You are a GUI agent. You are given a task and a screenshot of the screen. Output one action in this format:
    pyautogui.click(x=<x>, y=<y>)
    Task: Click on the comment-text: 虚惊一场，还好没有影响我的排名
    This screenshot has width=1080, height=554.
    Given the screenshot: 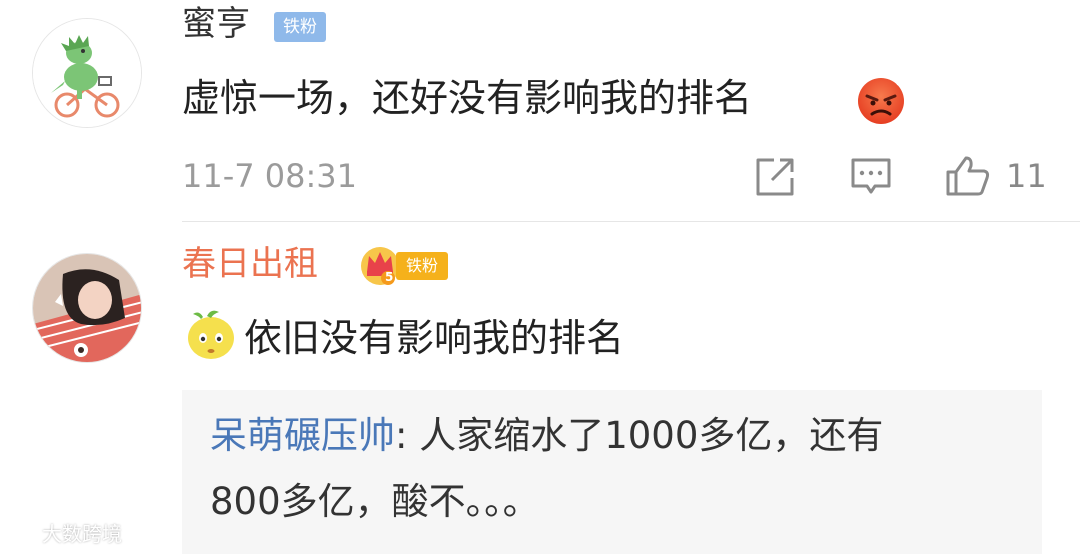 What is the action you would take?
    pyautogui.click(x=467, y=98)
    